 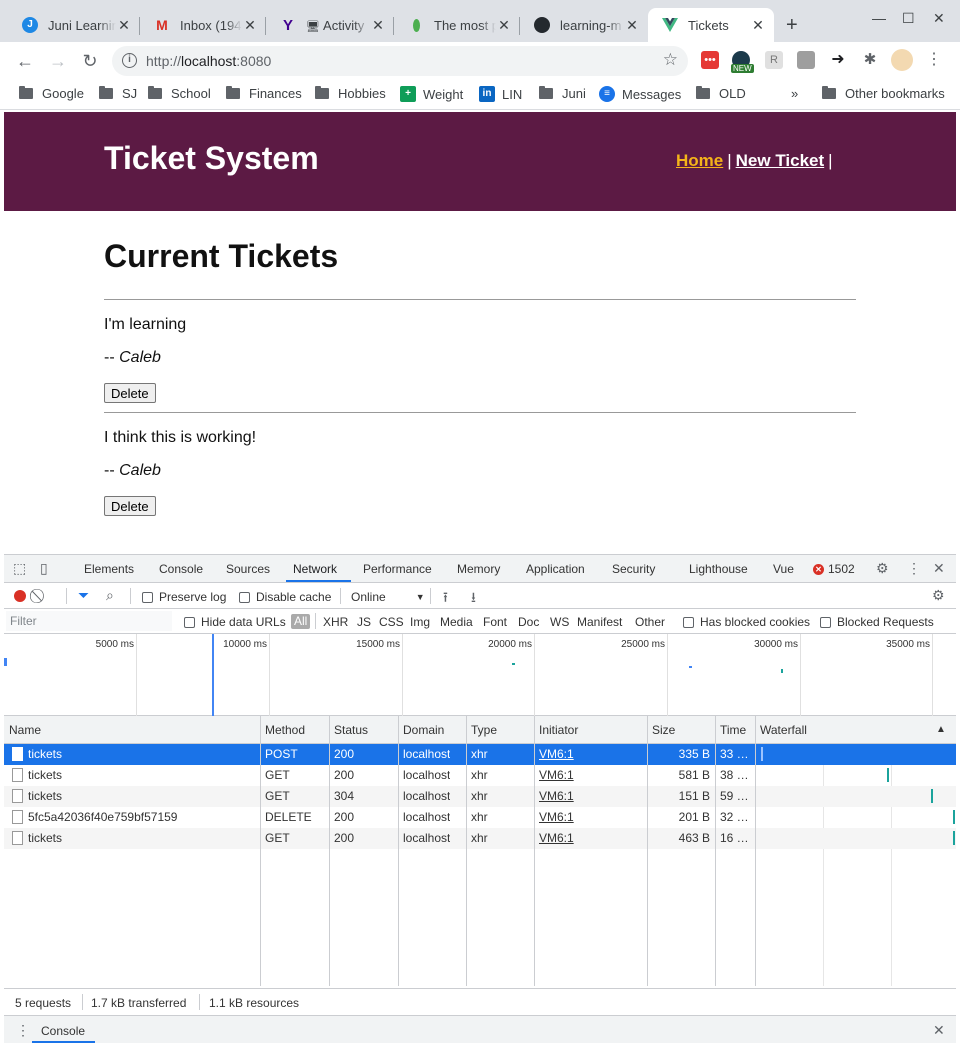 What do you see at coordinates (74, 25) in the screenshot?
I see `browser-tab: J Juni Learning ✕` at bounding box center [74, 25].